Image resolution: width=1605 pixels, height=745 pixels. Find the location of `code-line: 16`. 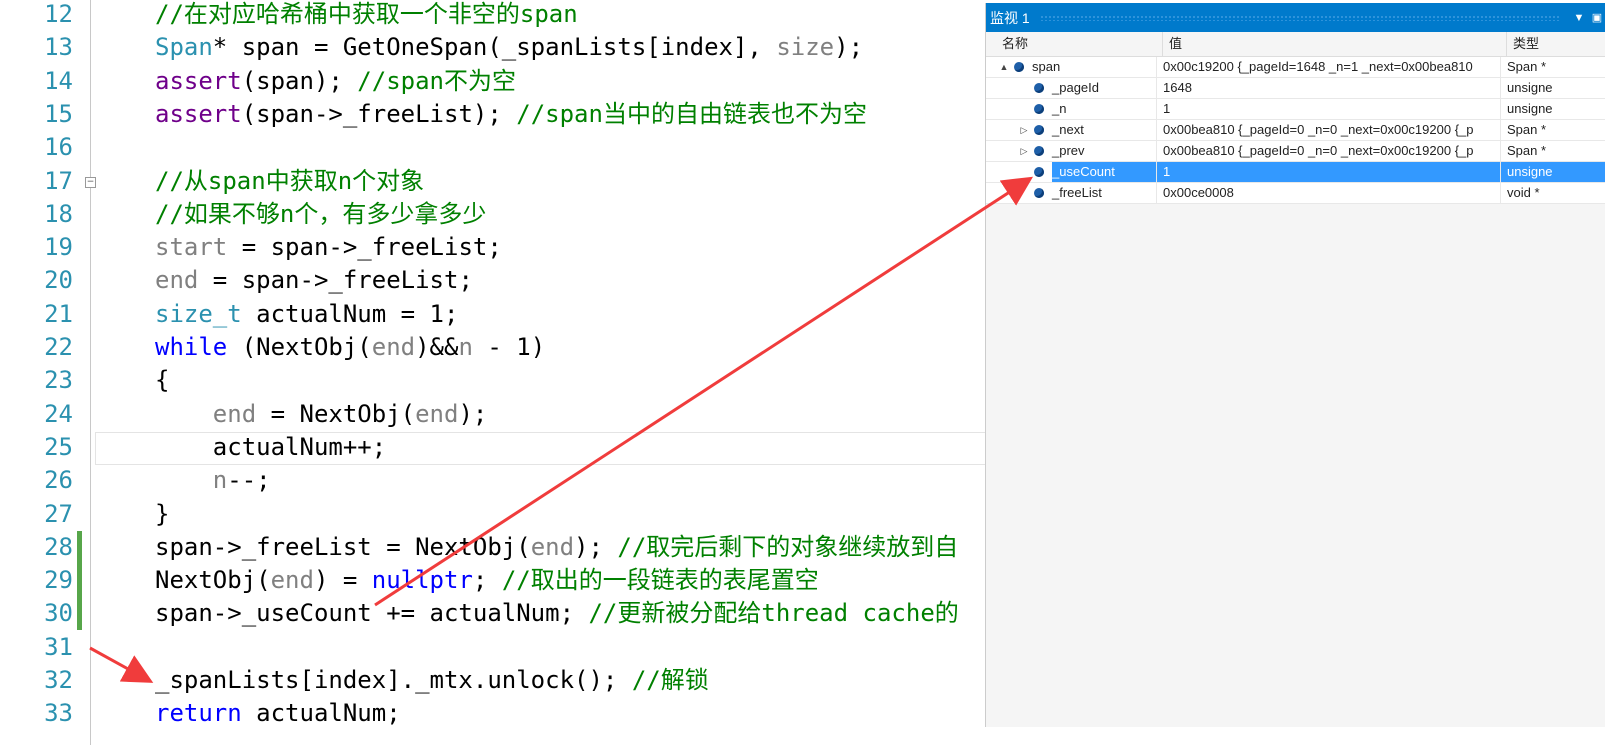

code-line: 16 is located at coordinates (500, 147).